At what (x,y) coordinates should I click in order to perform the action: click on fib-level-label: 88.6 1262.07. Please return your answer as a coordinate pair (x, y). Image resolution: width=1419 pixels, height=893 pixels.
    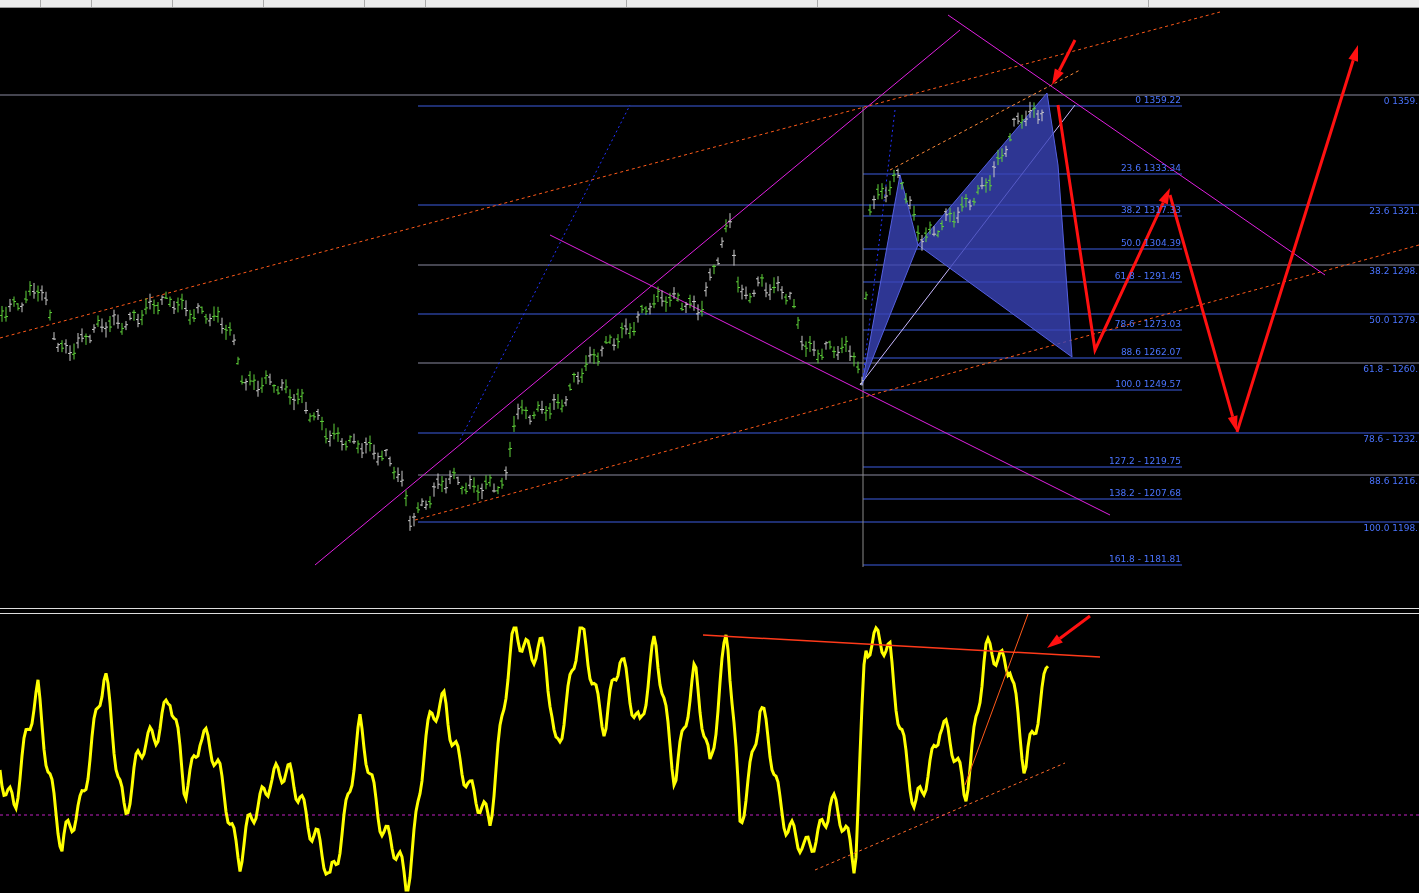
    Looking at the image, I should click on (1150, 352).